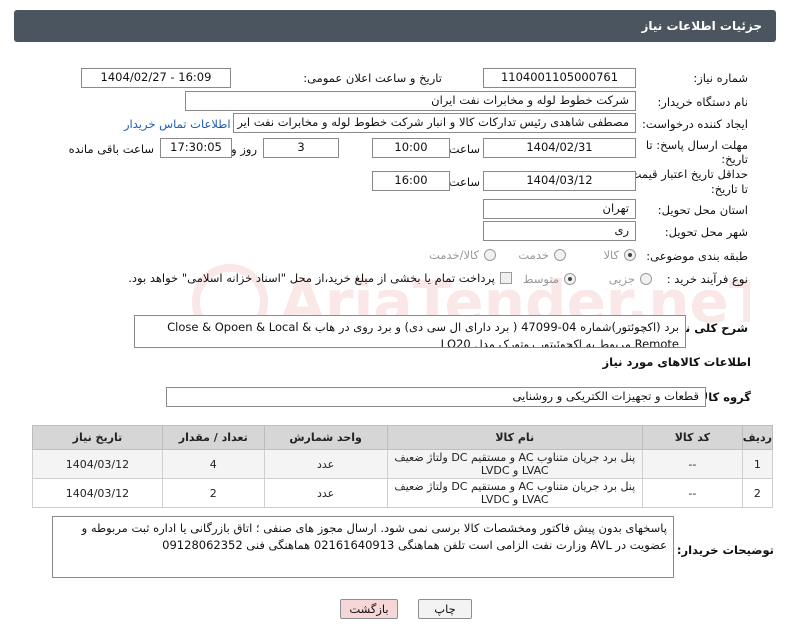  I want to click on category-label: طبقه بندی موضوعی:, so click(697, 256).